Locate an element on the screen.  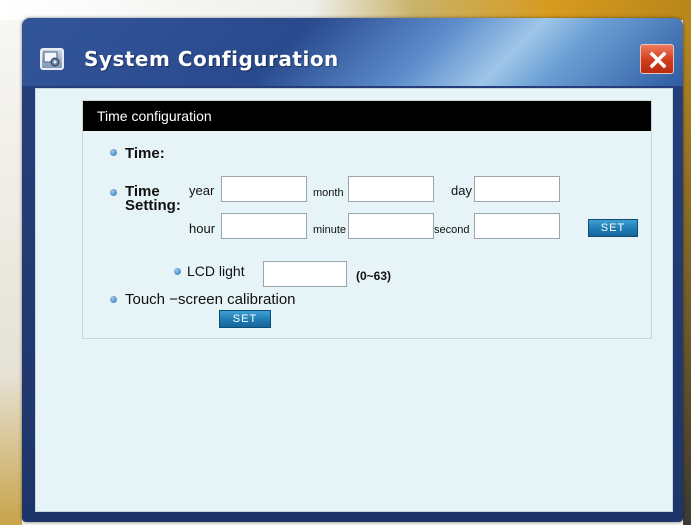
time-setting-label-line2: Setting: is located at coordinates (153, 205).